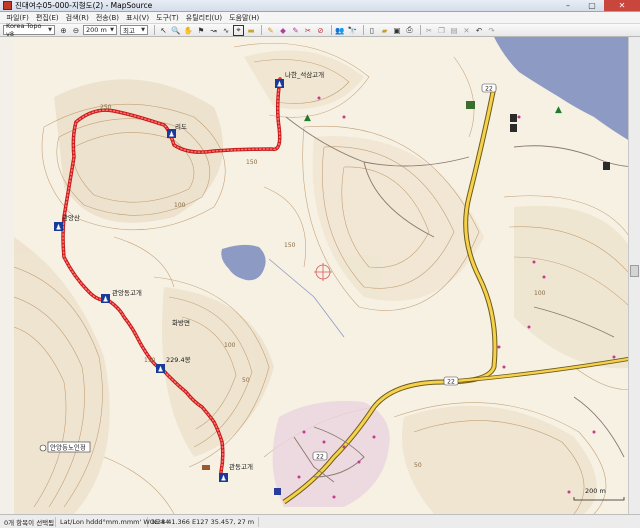 This screenshot has width=640, height=528. I want to click on maximize-button: ▢, so click(592, 5).